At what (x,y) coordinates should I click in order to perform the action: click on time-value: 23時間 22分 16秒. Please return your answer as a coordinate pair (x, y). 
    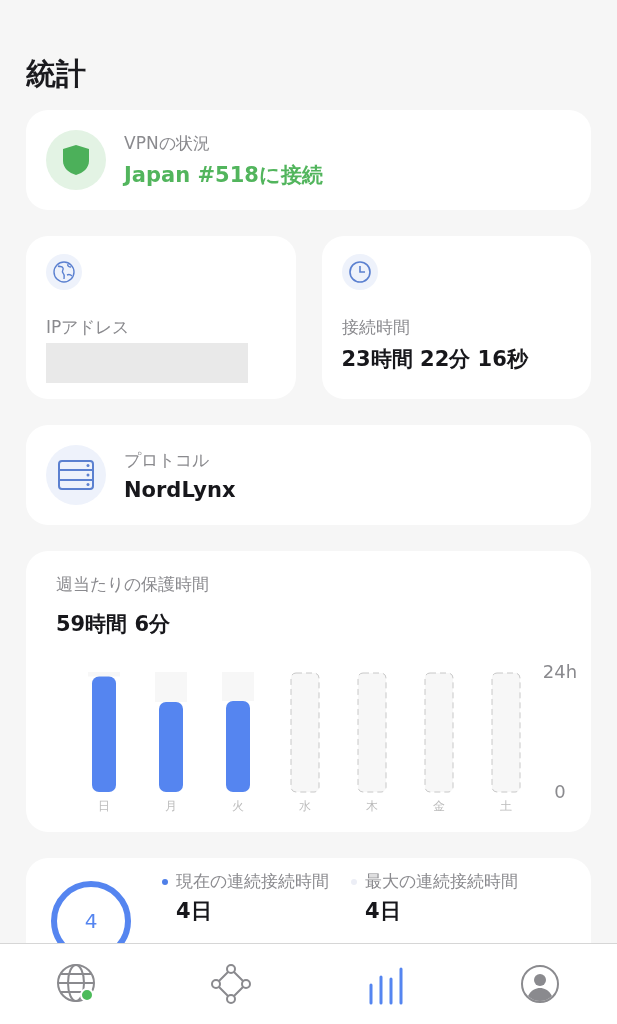
    Looking at the image, I should click on (434, 359).